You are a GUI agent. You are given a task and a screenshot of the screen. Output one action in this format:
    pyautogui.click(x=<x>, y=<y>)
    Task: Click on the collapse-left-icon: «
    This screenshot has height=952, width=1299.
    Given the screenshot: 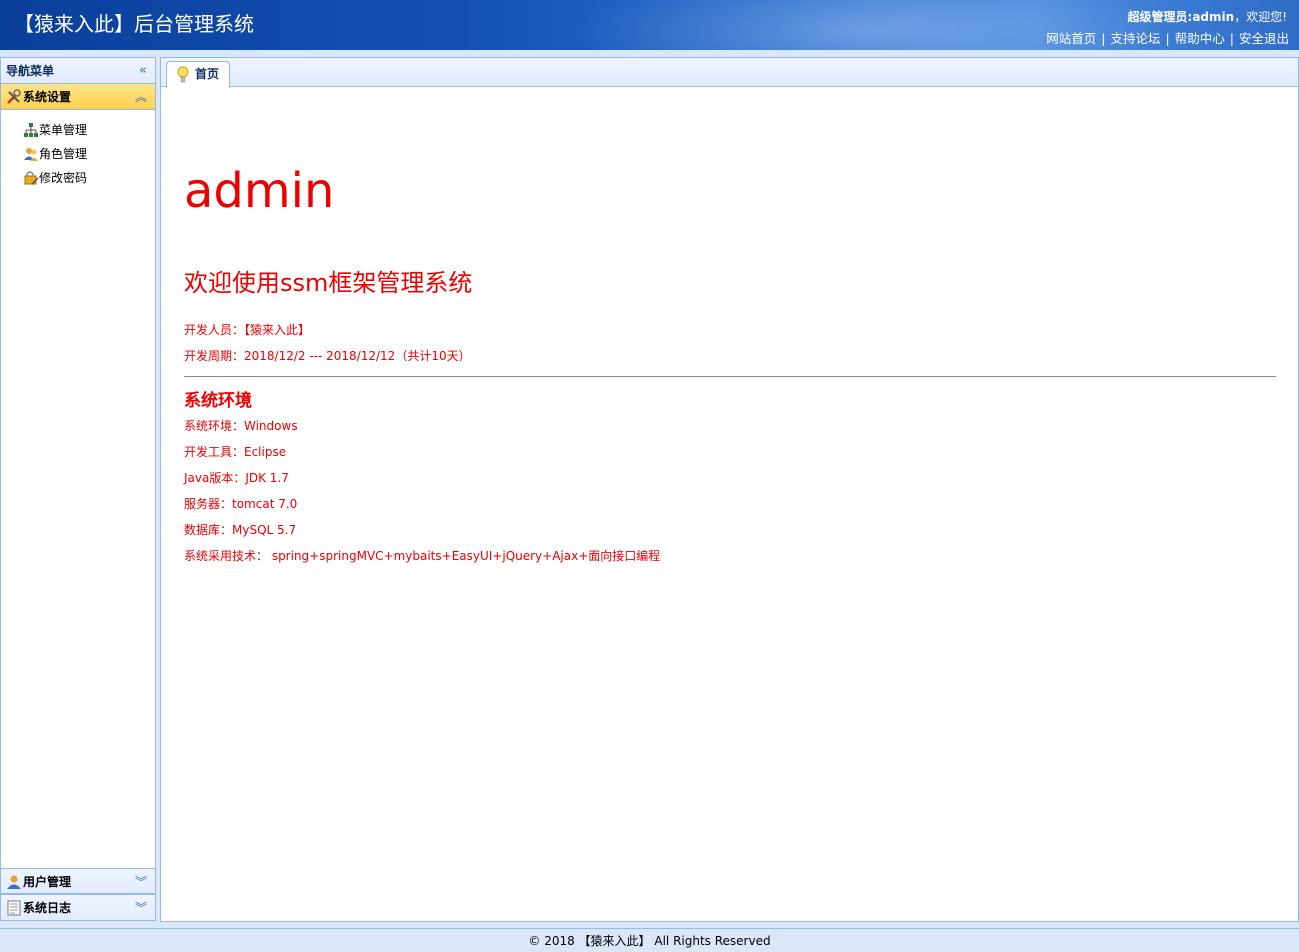 What is the action you would take?
    pyautogui.click(x=143, y=71)
    